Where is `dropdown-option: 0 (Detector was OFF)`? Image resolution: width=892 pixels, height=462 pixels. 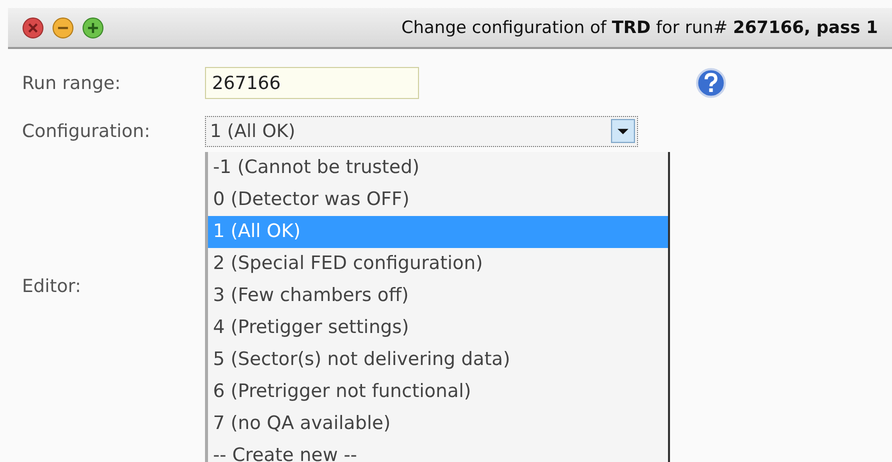
dropdown-option: 0 (Detector was OFF) is located at coordinates (438, 200).